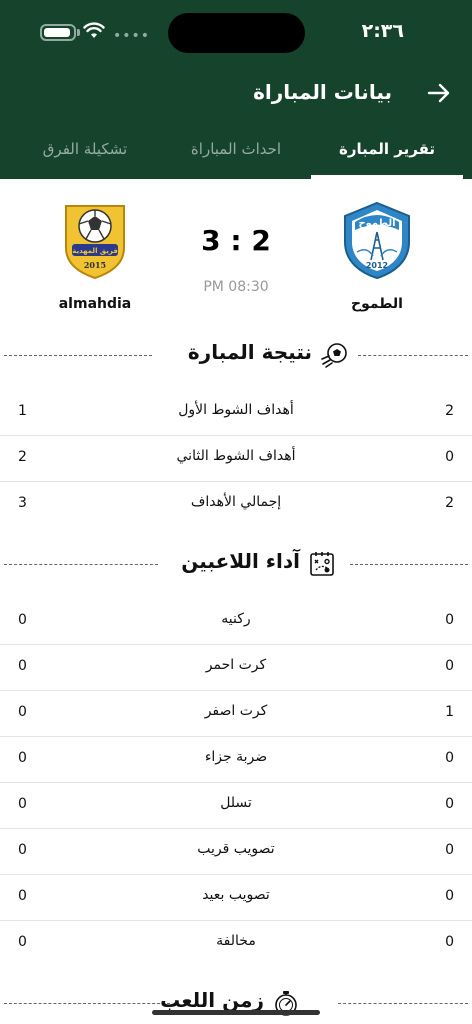  What do you see at coordinates (439, 93) in the screenshot?
I see `back-arrow-icon` at bounding box center [439, 93].